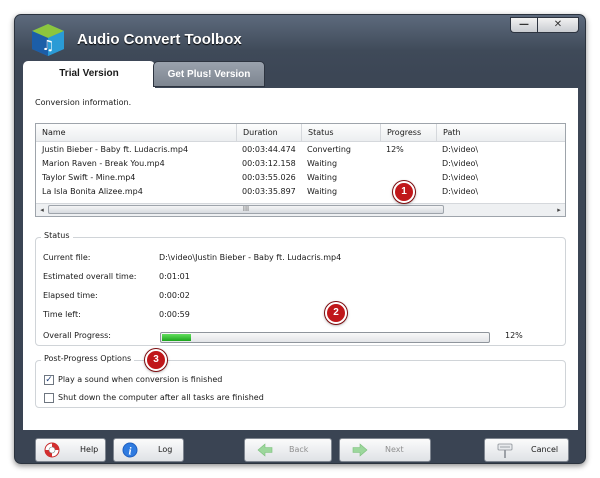 The width and height of the screenshot is (600, 478). I want to click on app-title: Audio Convert Toolbox, so click(159, 39).